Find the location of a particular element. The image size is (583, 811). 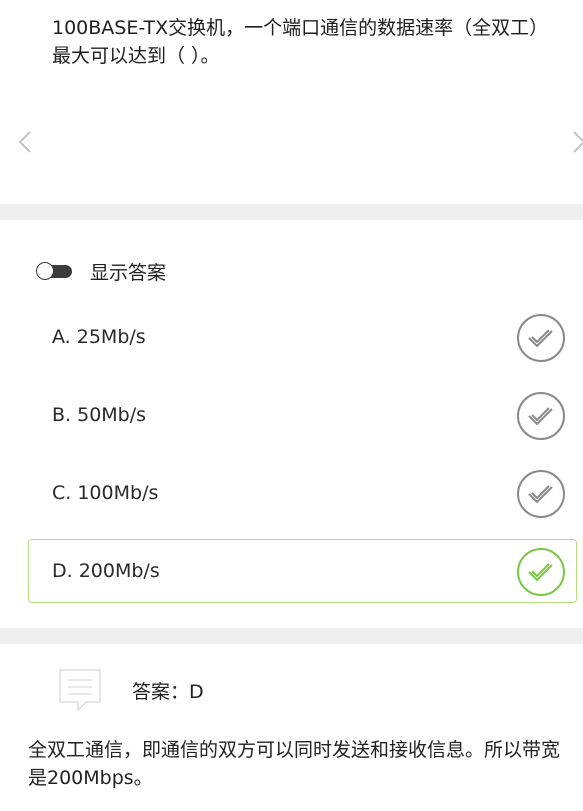

next-question-button is located at coordinates (576, 142).